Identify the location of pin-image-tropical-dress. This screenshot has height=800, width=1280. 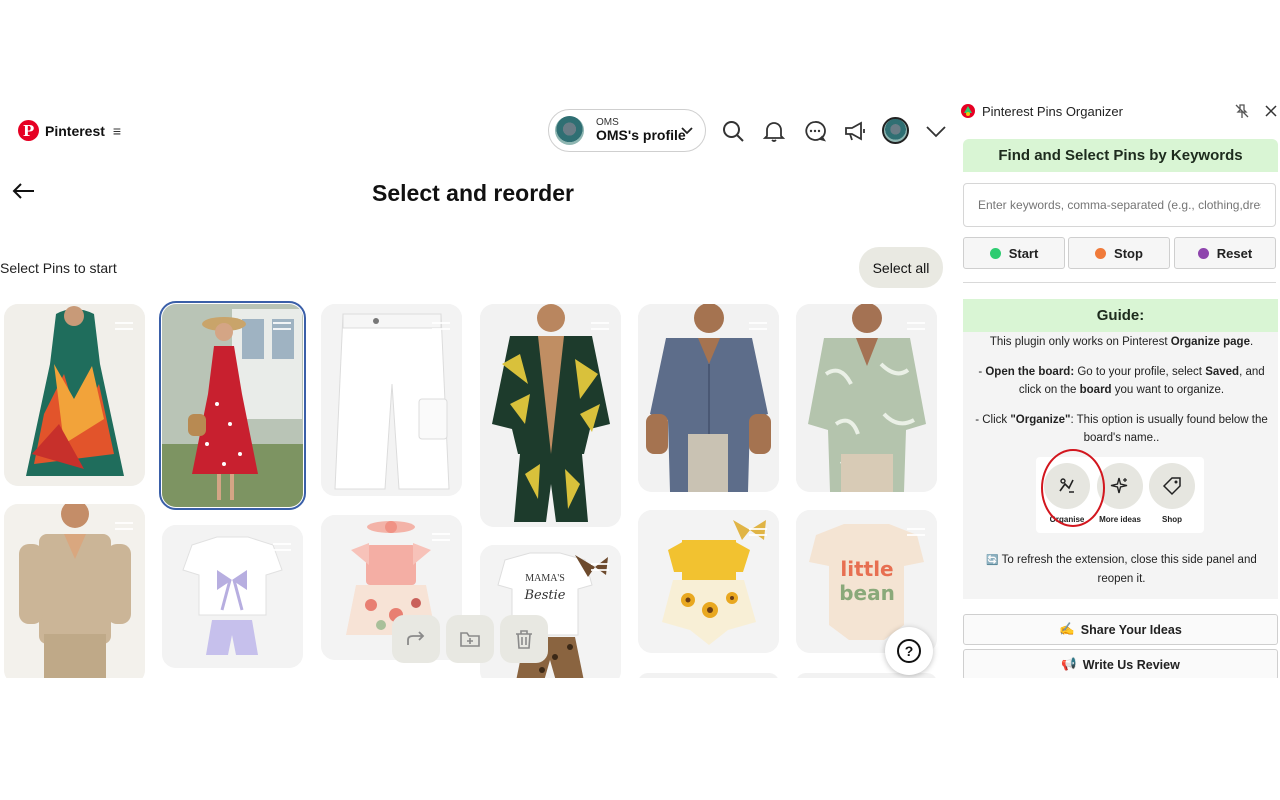
(74, 395).